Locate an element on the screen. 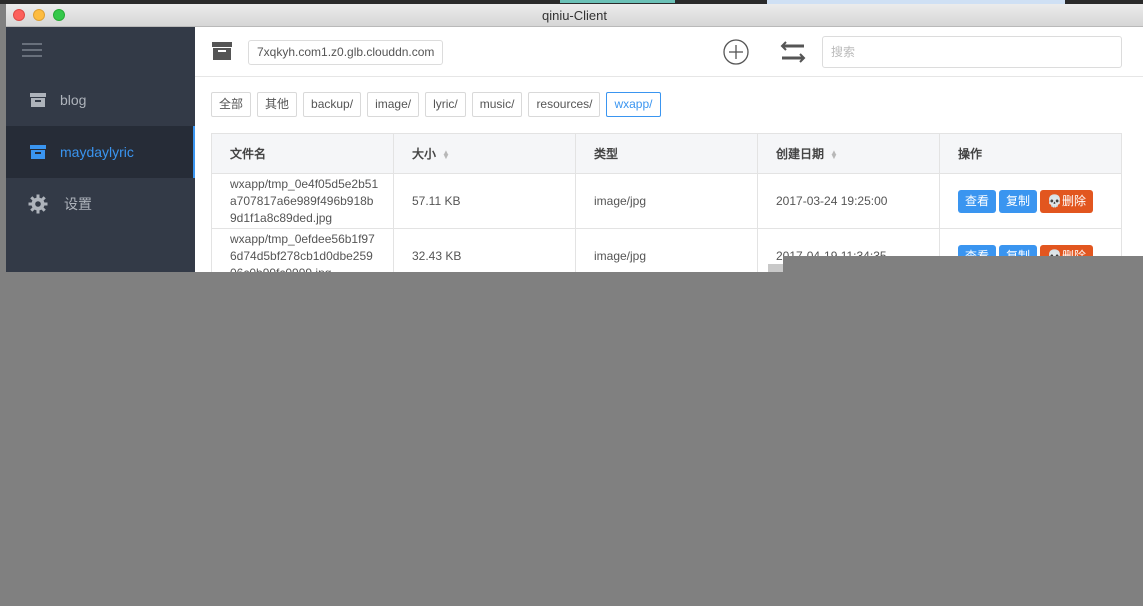  toolbar: 7xqkyh.com1.z0.glb.clouddn.com is located at coordinates (669, 52).